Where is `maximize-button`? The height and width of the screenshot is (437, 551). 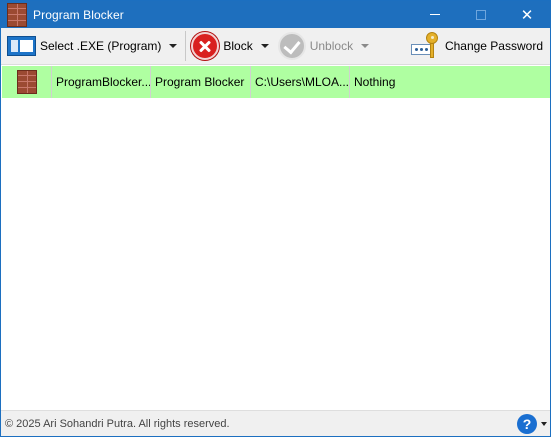
maximize-button is located at coordinates (481, 14).